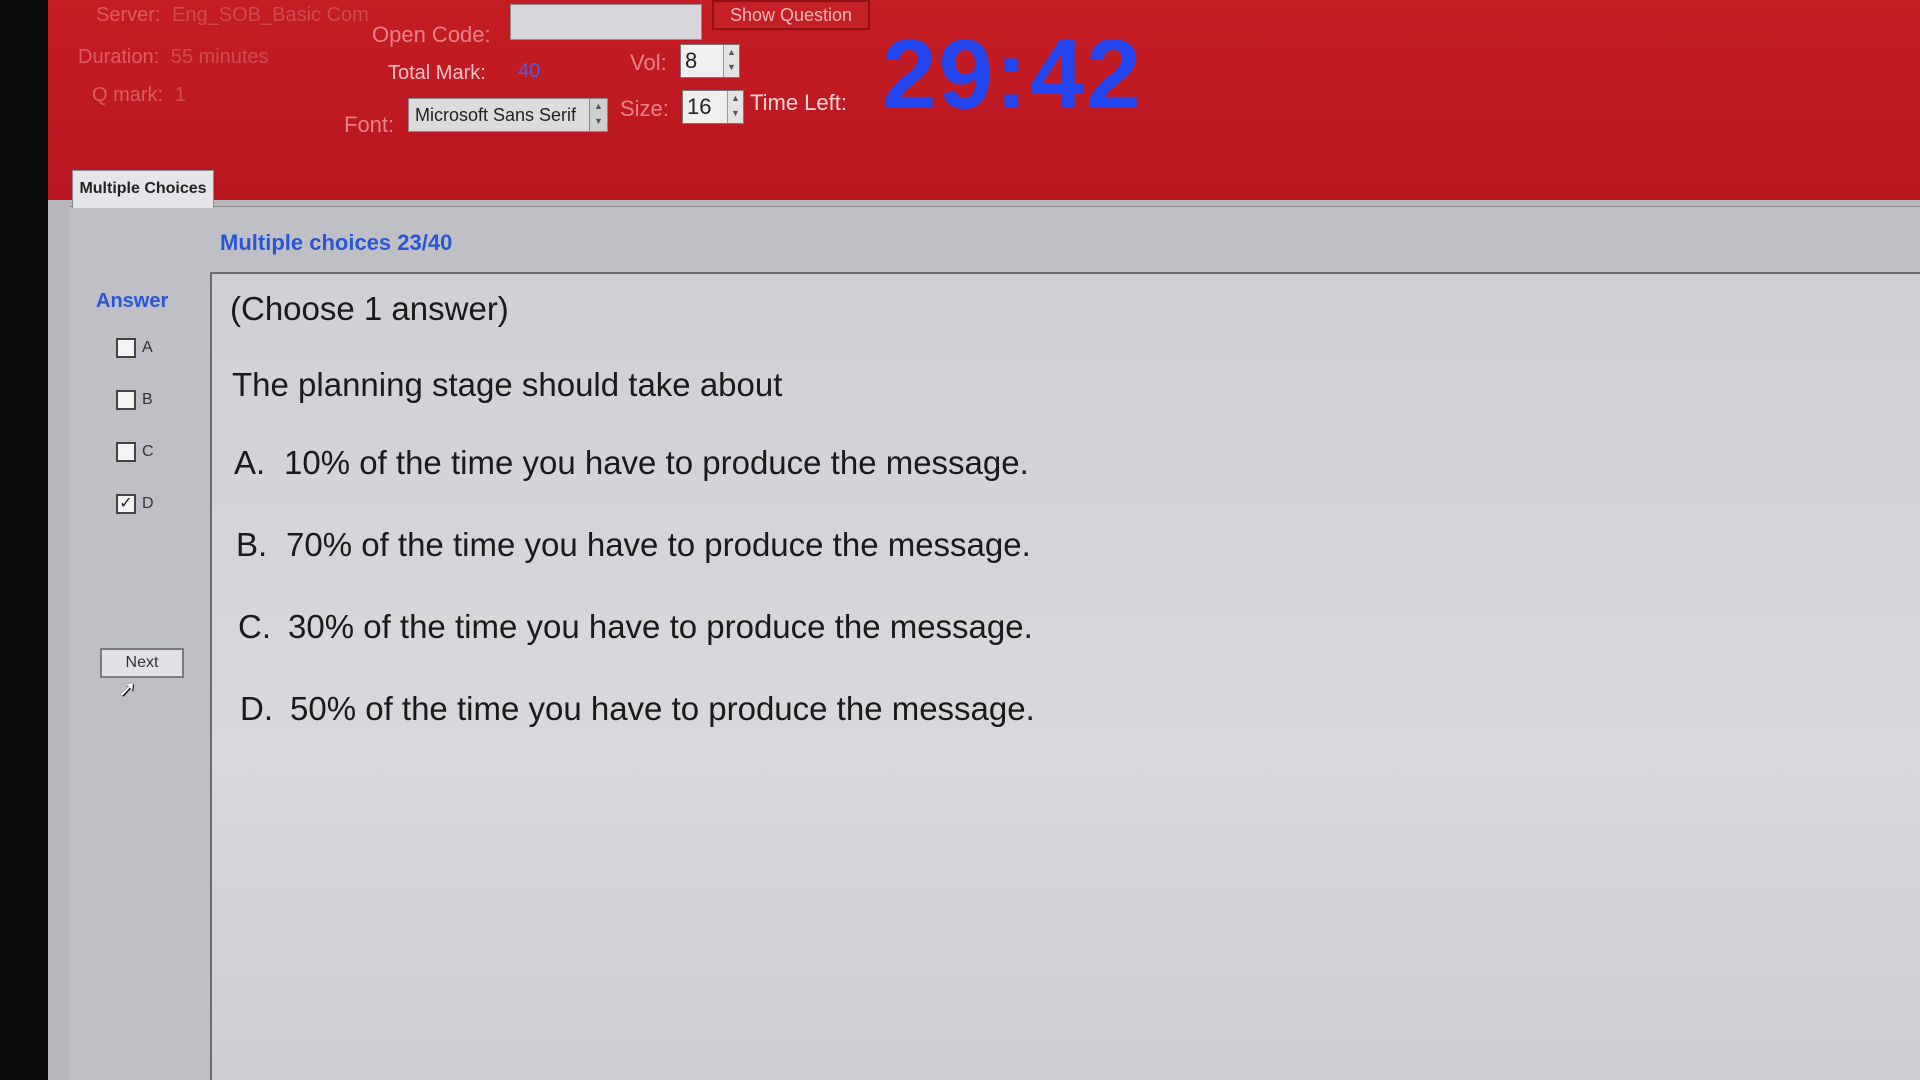  Describe the element at coordinates (731, 61) in the screenshot. I see `stepper-arrows-icon: ▲ ▼` at that location.